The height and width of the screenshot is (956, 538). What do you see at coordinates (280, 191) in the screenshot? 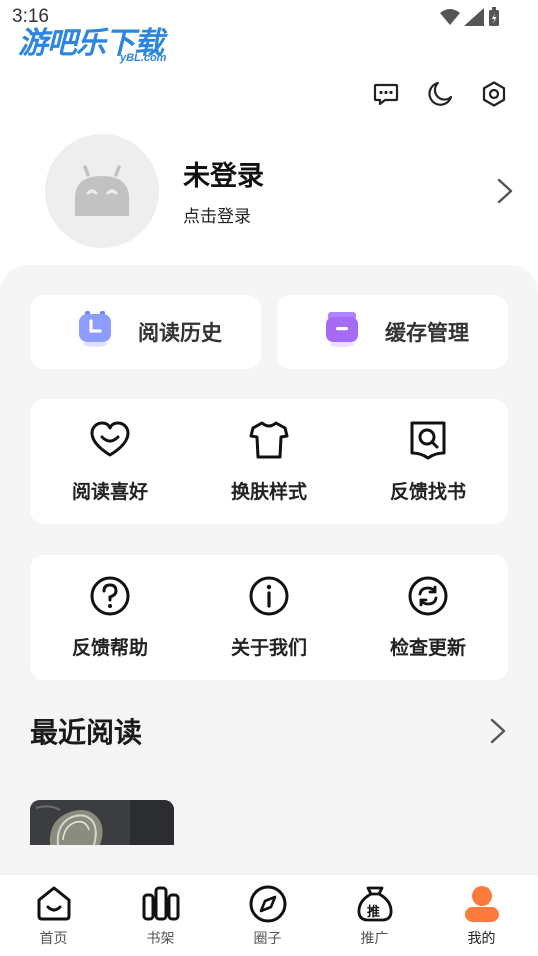
I see `profile-header: 未登录 点击登录` at bounding box center [280, 191].